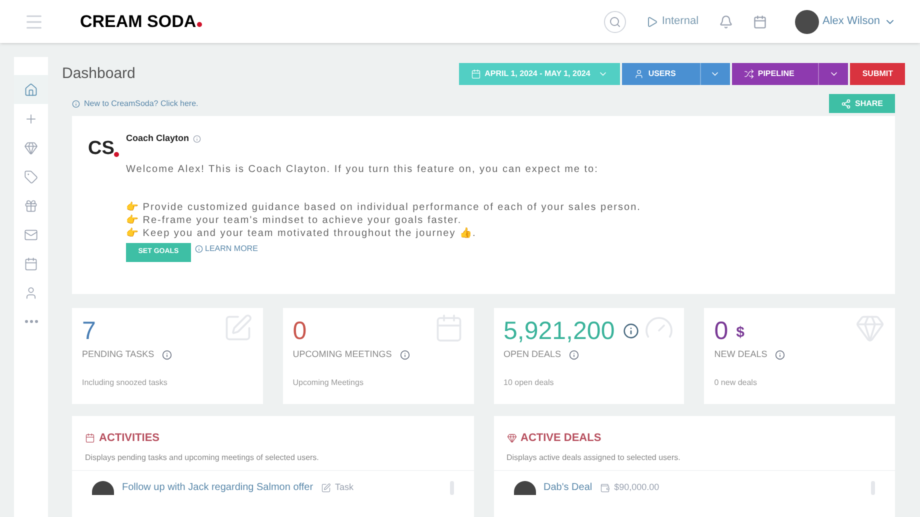  Describe the element at coordinates (845, 103) in the screenshot. I see `share-icon` at that location.